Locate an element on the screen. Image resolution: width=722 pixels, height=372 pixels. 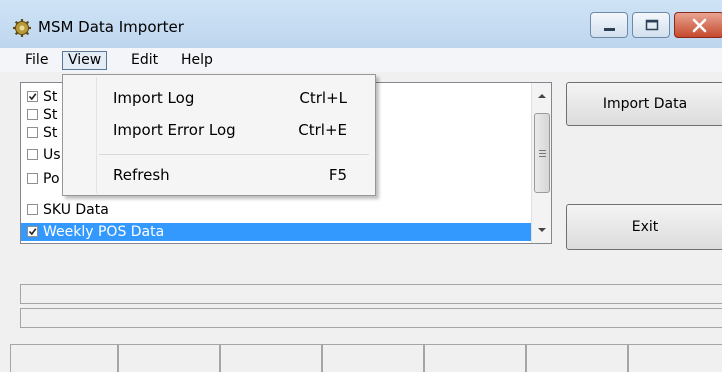
menu-item-shortcut: Ctrl+L is located at coordinates (323, 98).